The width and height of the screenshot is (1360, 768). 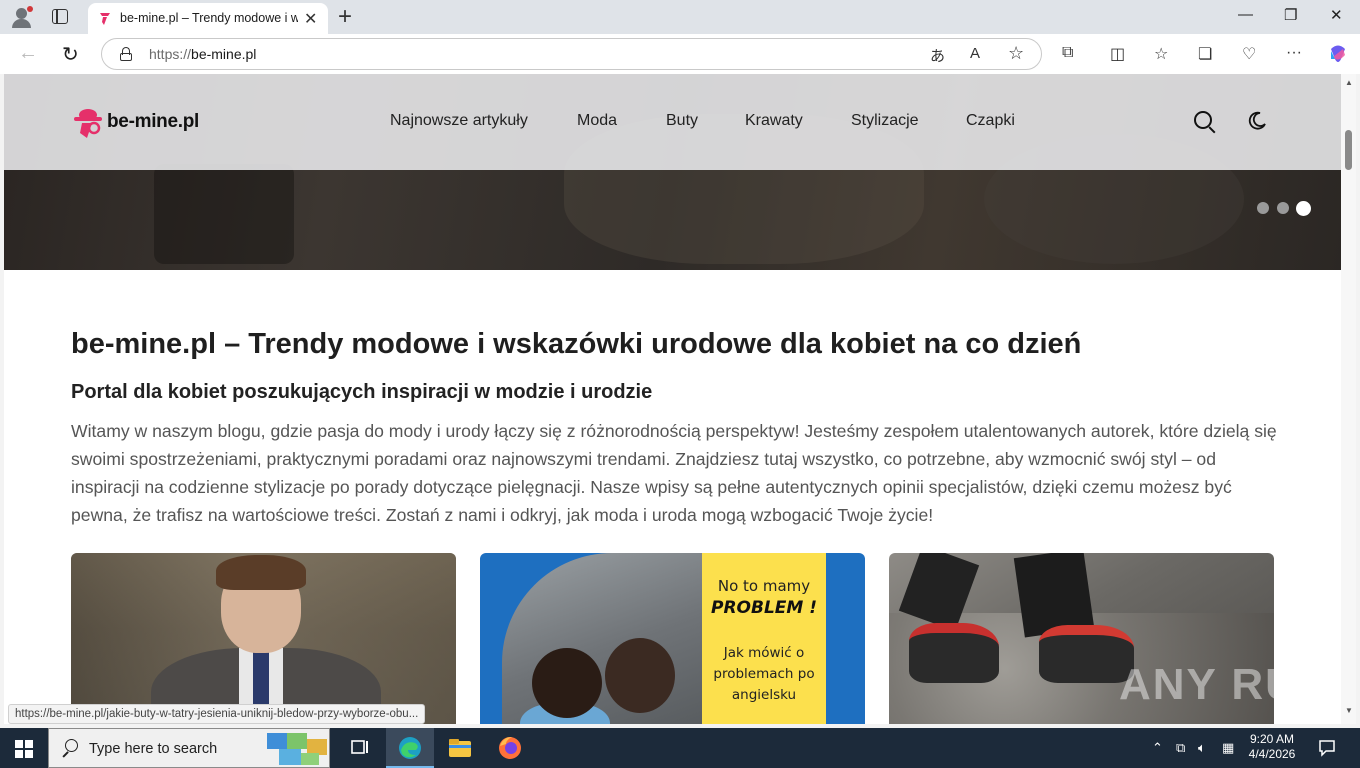 What do you see at coordinates (1349, 710) in the screenshot?
I see `scroll-down-icon: ▼` at bounding box center [1349, 710].